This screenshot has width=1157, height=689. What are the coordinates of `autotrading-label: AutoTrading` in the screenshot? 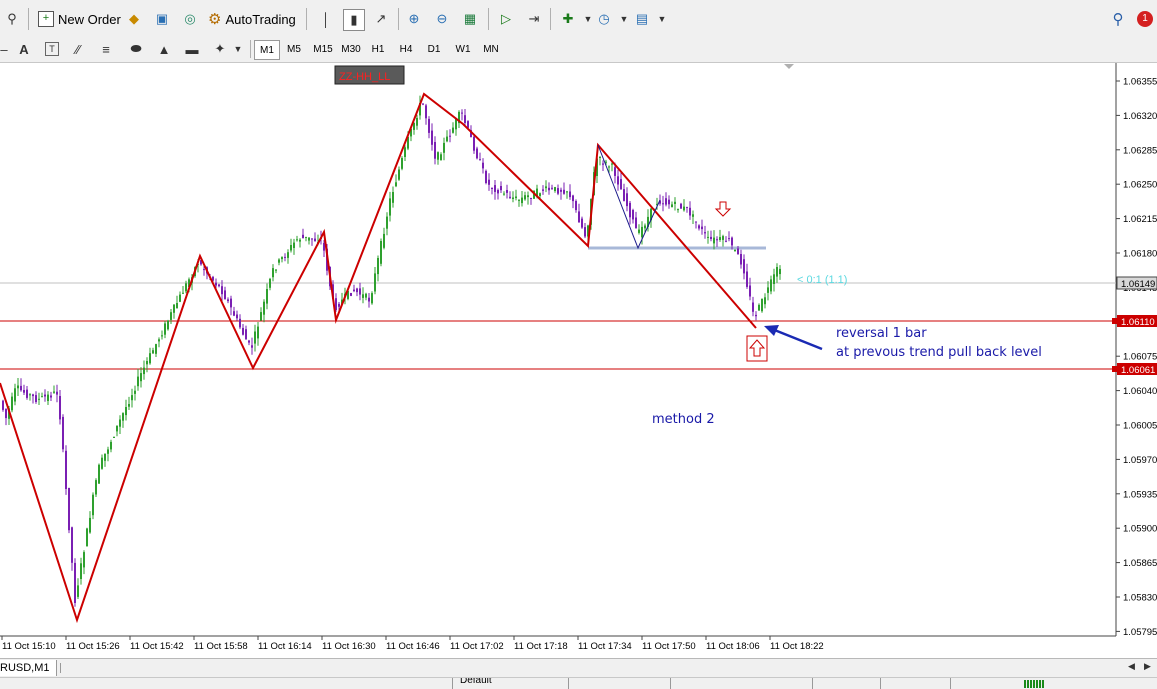 It's located at (260, 19).